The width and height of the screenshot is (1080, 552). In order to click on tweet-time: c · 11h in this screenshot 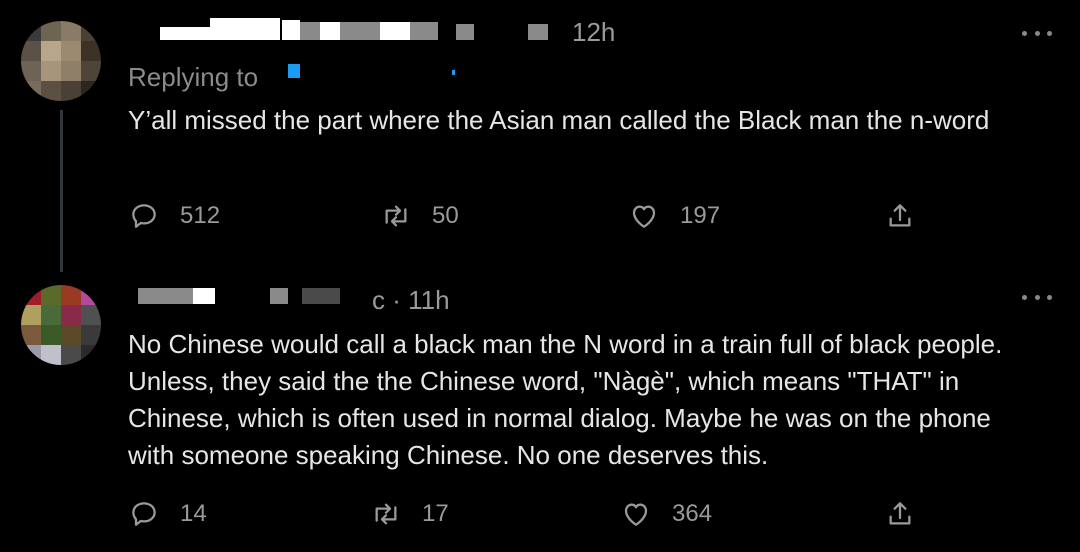, I will do `click(411, 300)`.